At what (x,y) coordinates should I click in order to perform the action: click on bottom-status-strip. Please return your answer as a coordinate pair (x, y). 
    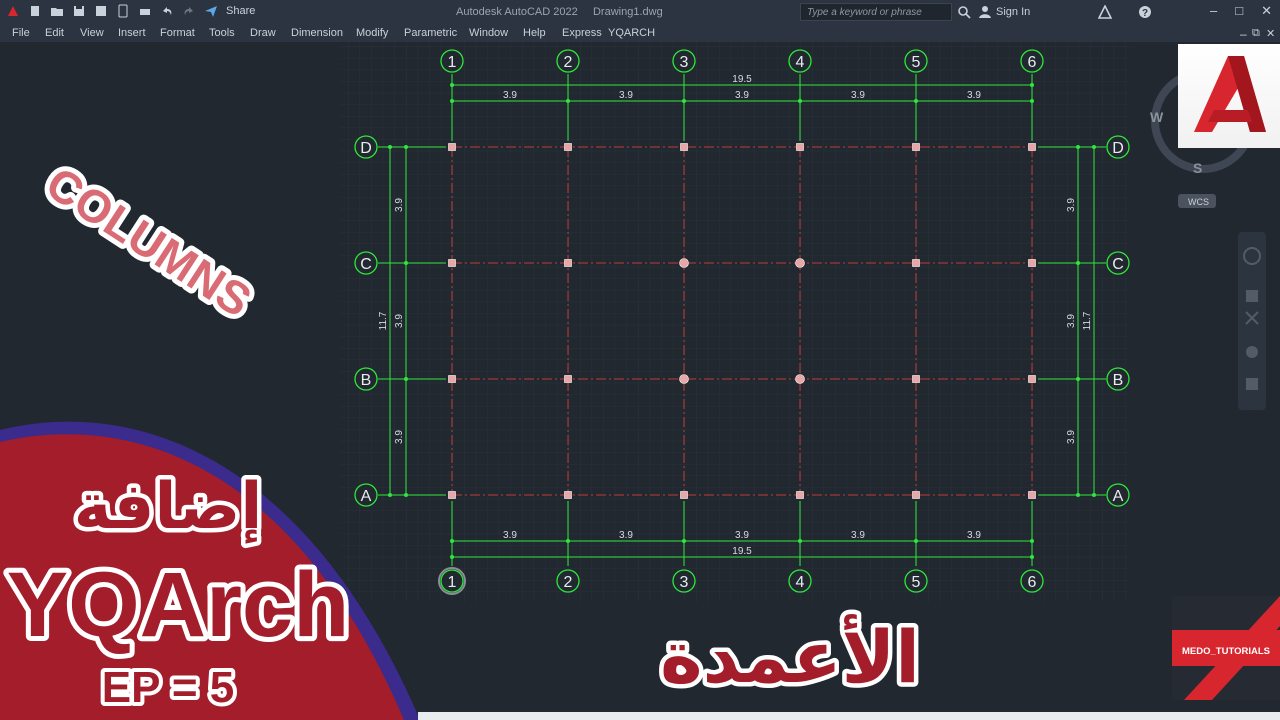
    Looking at the image, I should click on (849, 716).